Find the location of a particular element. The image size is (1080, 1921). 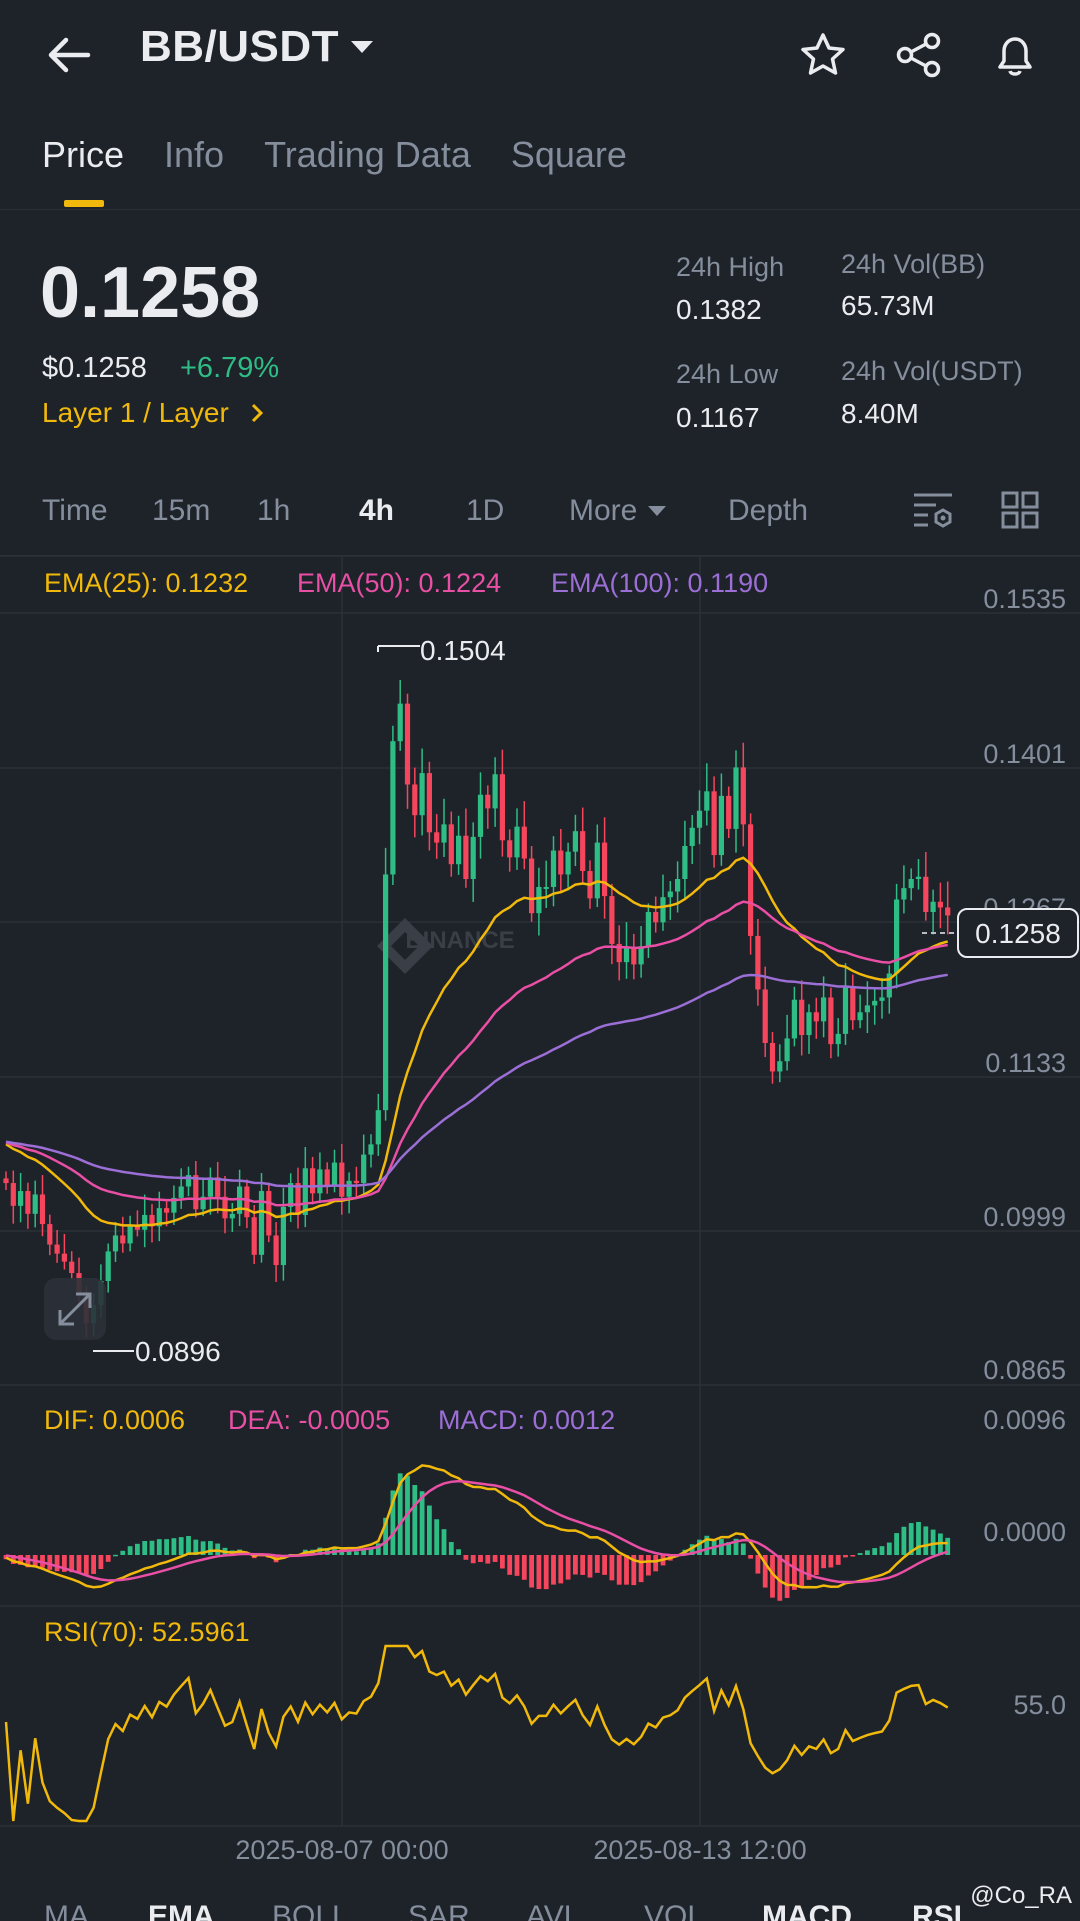

sector-tag-link: Layer 1 / Layer is located at coordinates (153, 413).